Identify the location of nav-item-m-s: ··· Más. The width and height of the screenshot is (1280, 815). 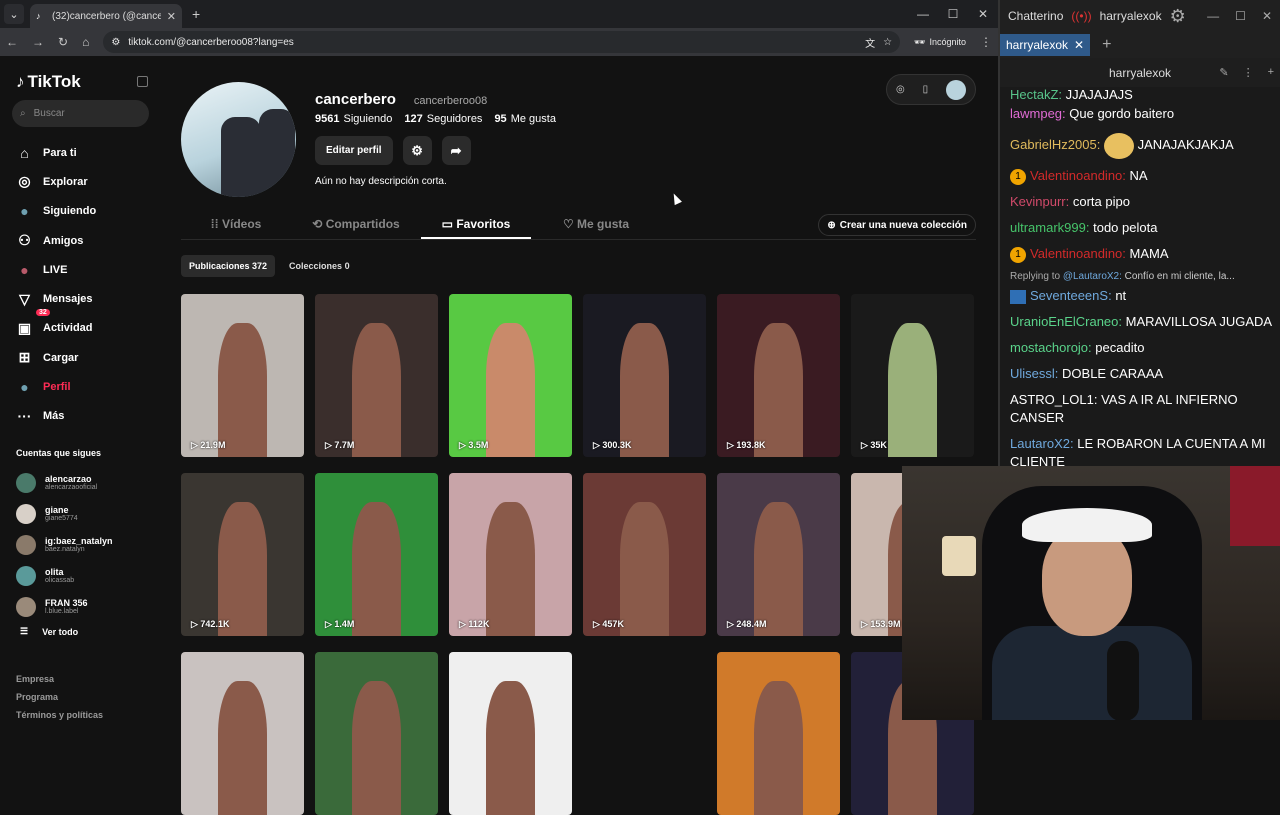
(56, 416).